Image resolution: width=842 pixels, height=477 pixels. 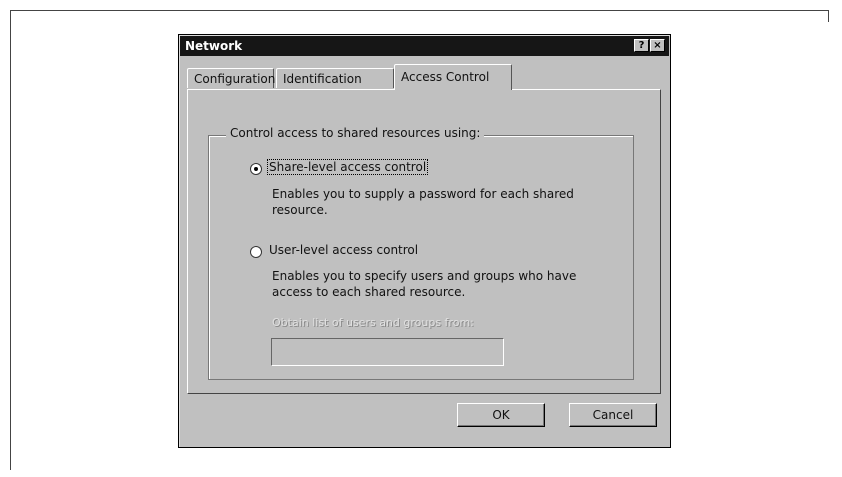 What do you see at coordinates (343, 250) in the screenshot?
I see `user-level-label: User-level access control` at bounding box center [343, 250].